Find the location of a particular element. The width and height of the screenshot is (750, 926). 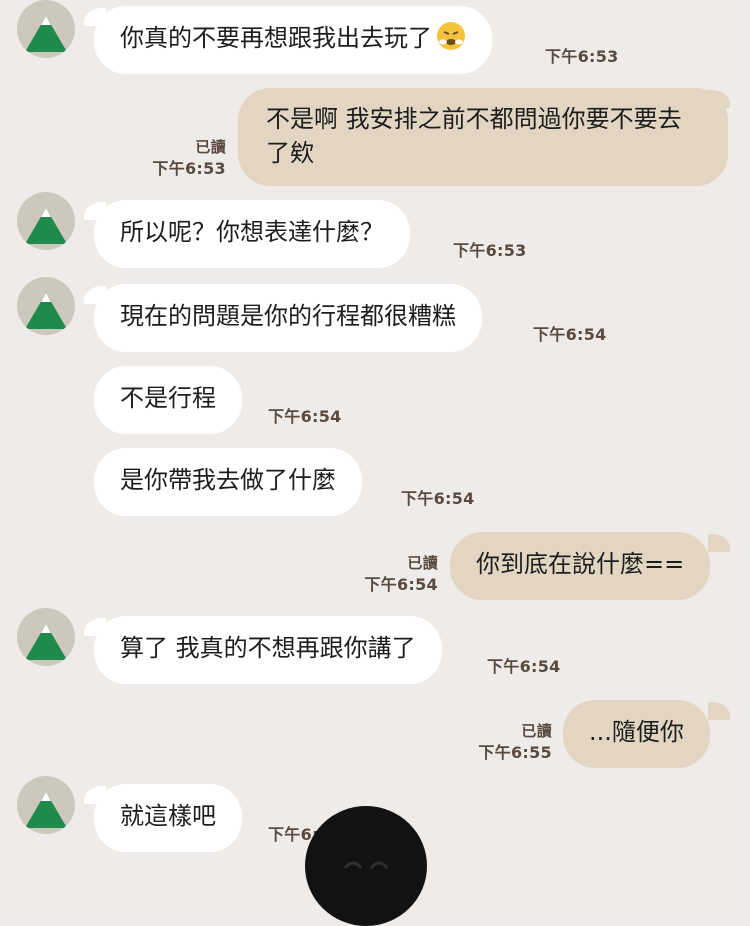

message-text: 不是啊 我安排之前不都問過你要不要去了欸 is located at coordinates (474, 136).